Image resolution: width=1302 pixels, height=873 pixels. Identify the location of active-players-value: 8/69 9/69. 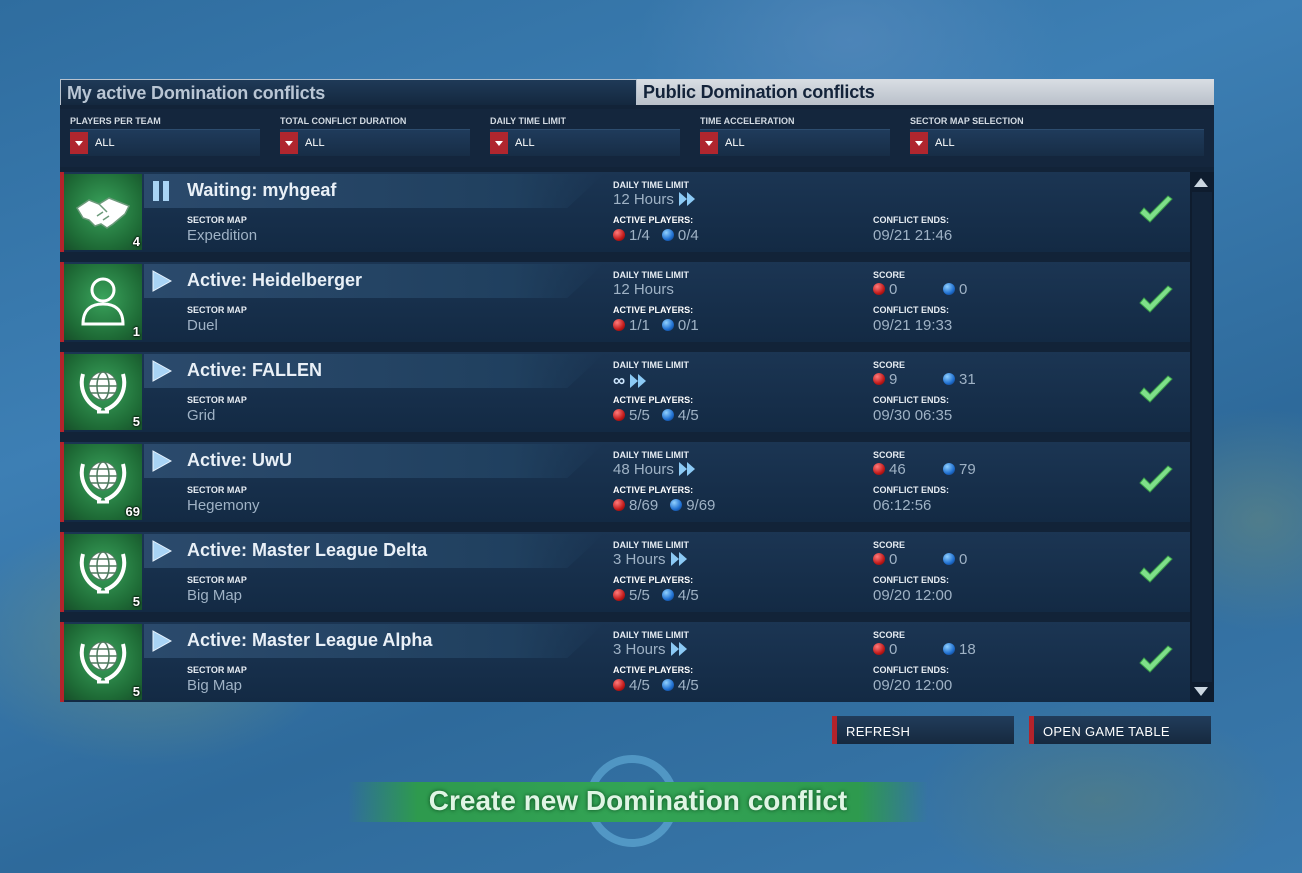
(664, 505).